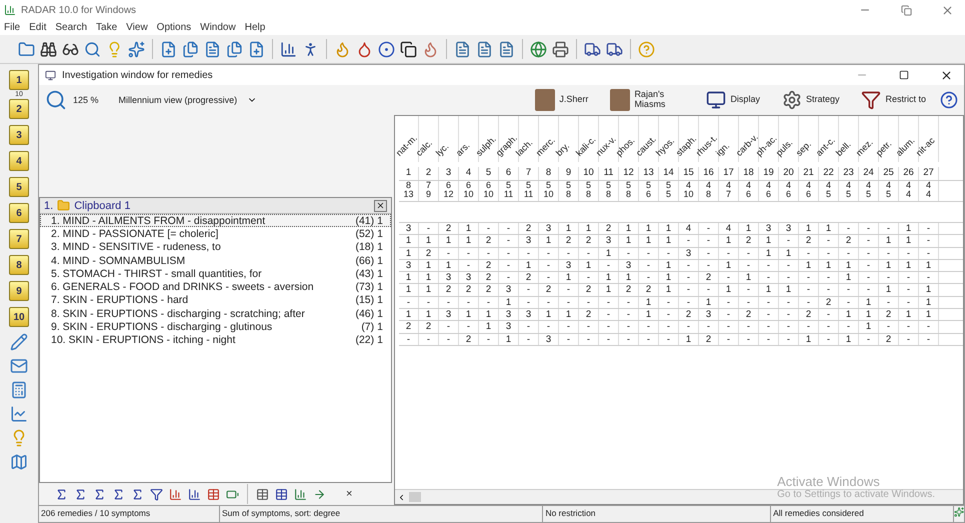  What do you see at coordinates (19, 161) in the screenshot?
I see `clipboard-tab: 4` at bounding box center [19, 161].